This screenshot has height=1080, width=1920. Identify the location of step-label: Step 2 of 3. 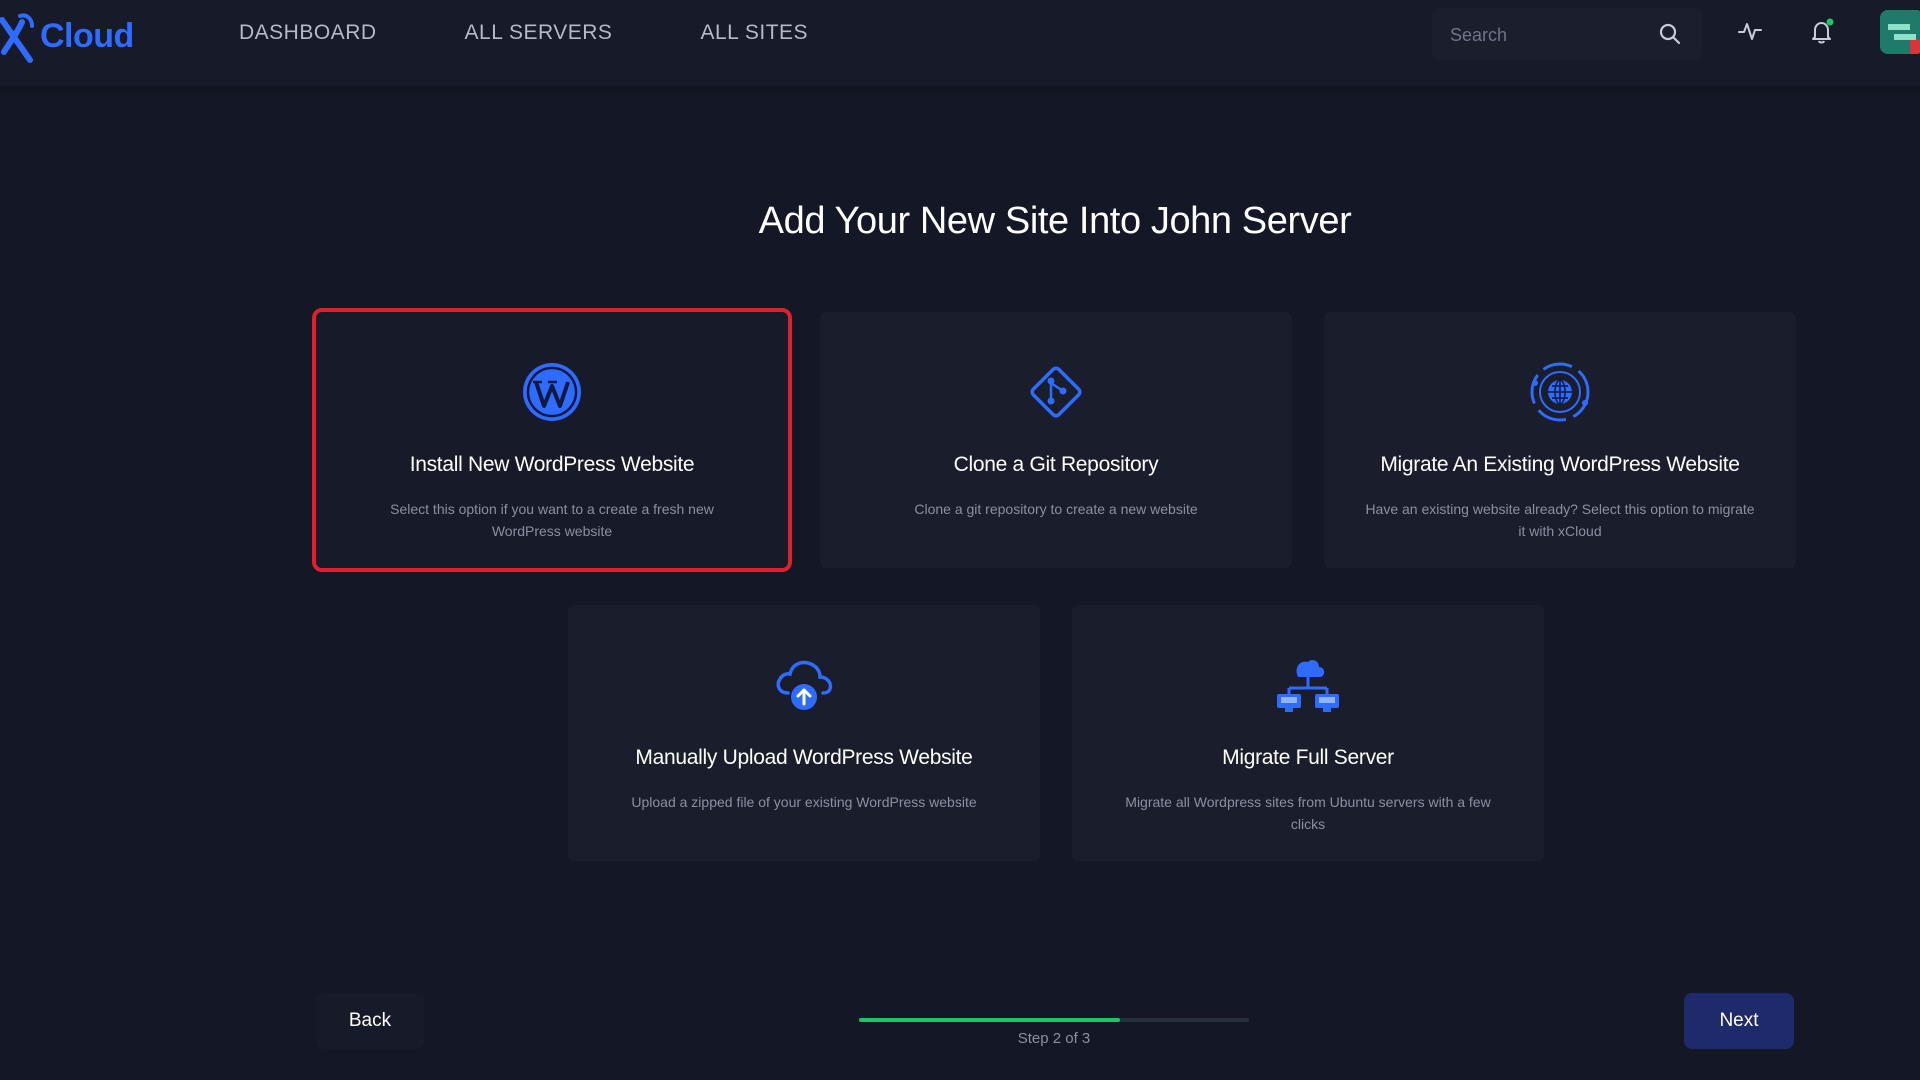
(1054, 1038).